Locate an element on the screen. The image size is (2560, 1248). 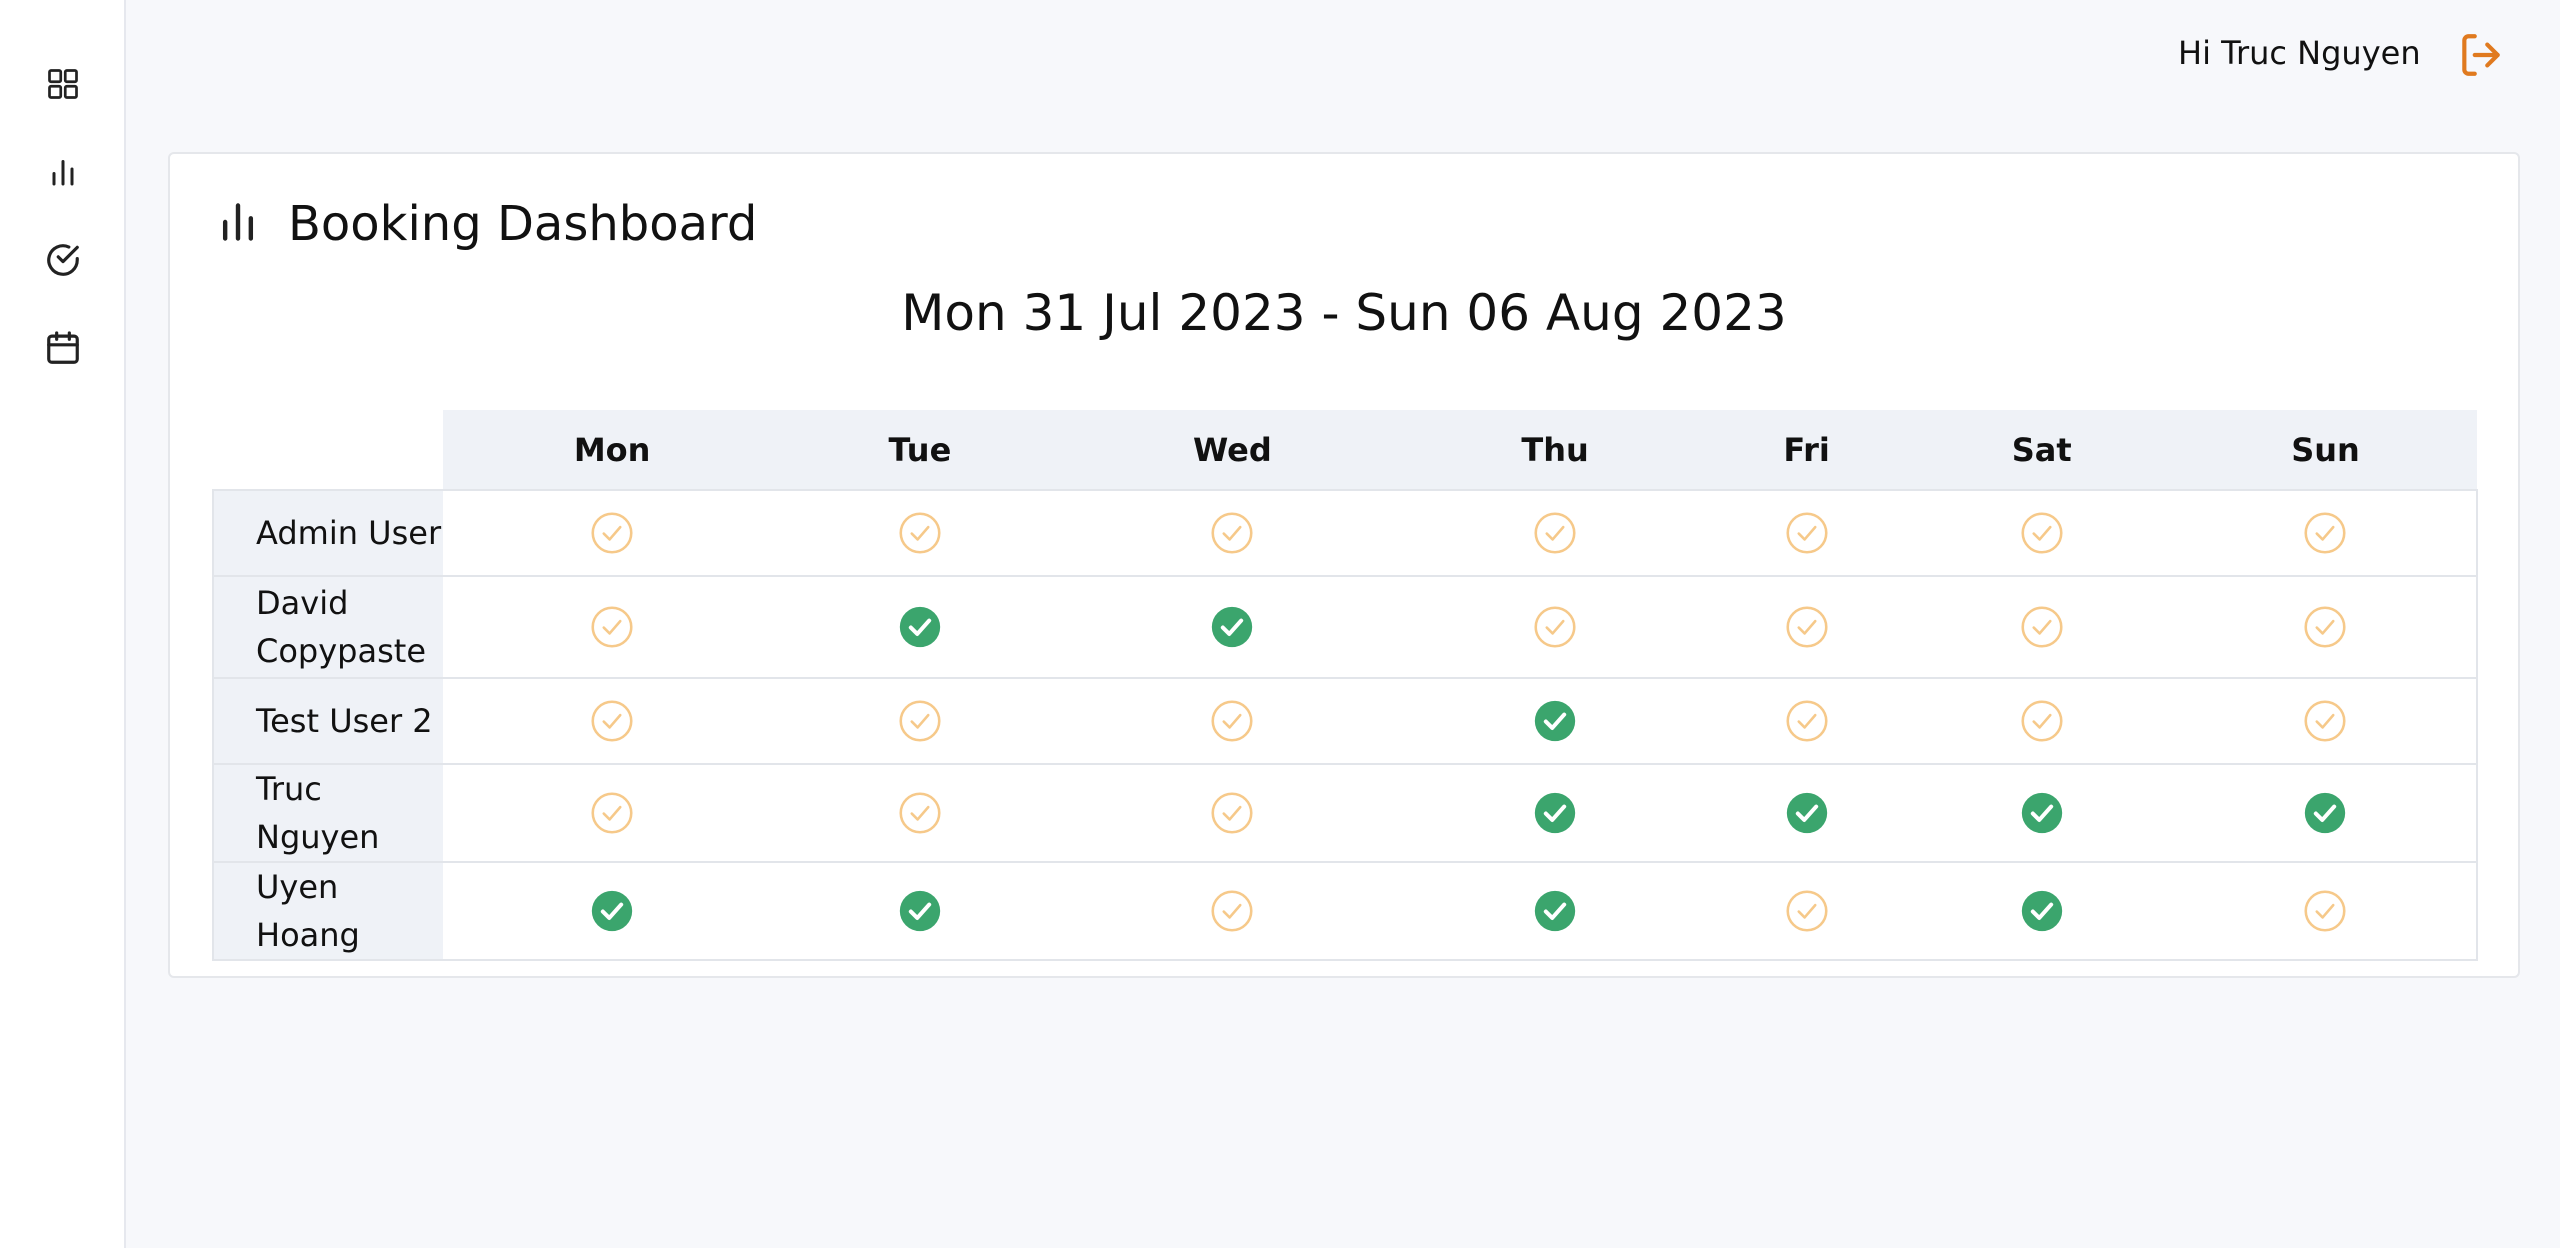
row-user-name: Test User 2 is located at coordinates (327, 721).